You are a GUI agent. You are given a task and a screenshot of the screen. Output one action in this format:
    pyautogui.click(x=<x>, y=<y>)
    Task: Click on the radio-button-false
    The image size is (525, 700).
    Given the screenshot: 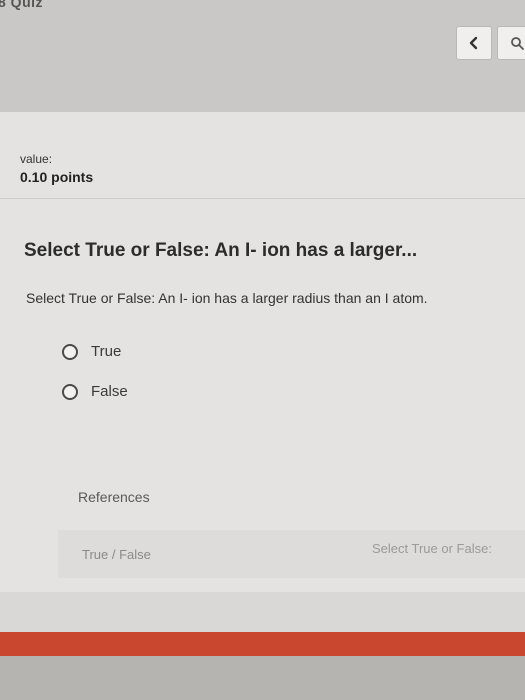 What is the action you would take?
    pyautogui.click(x=70, y=391)
    